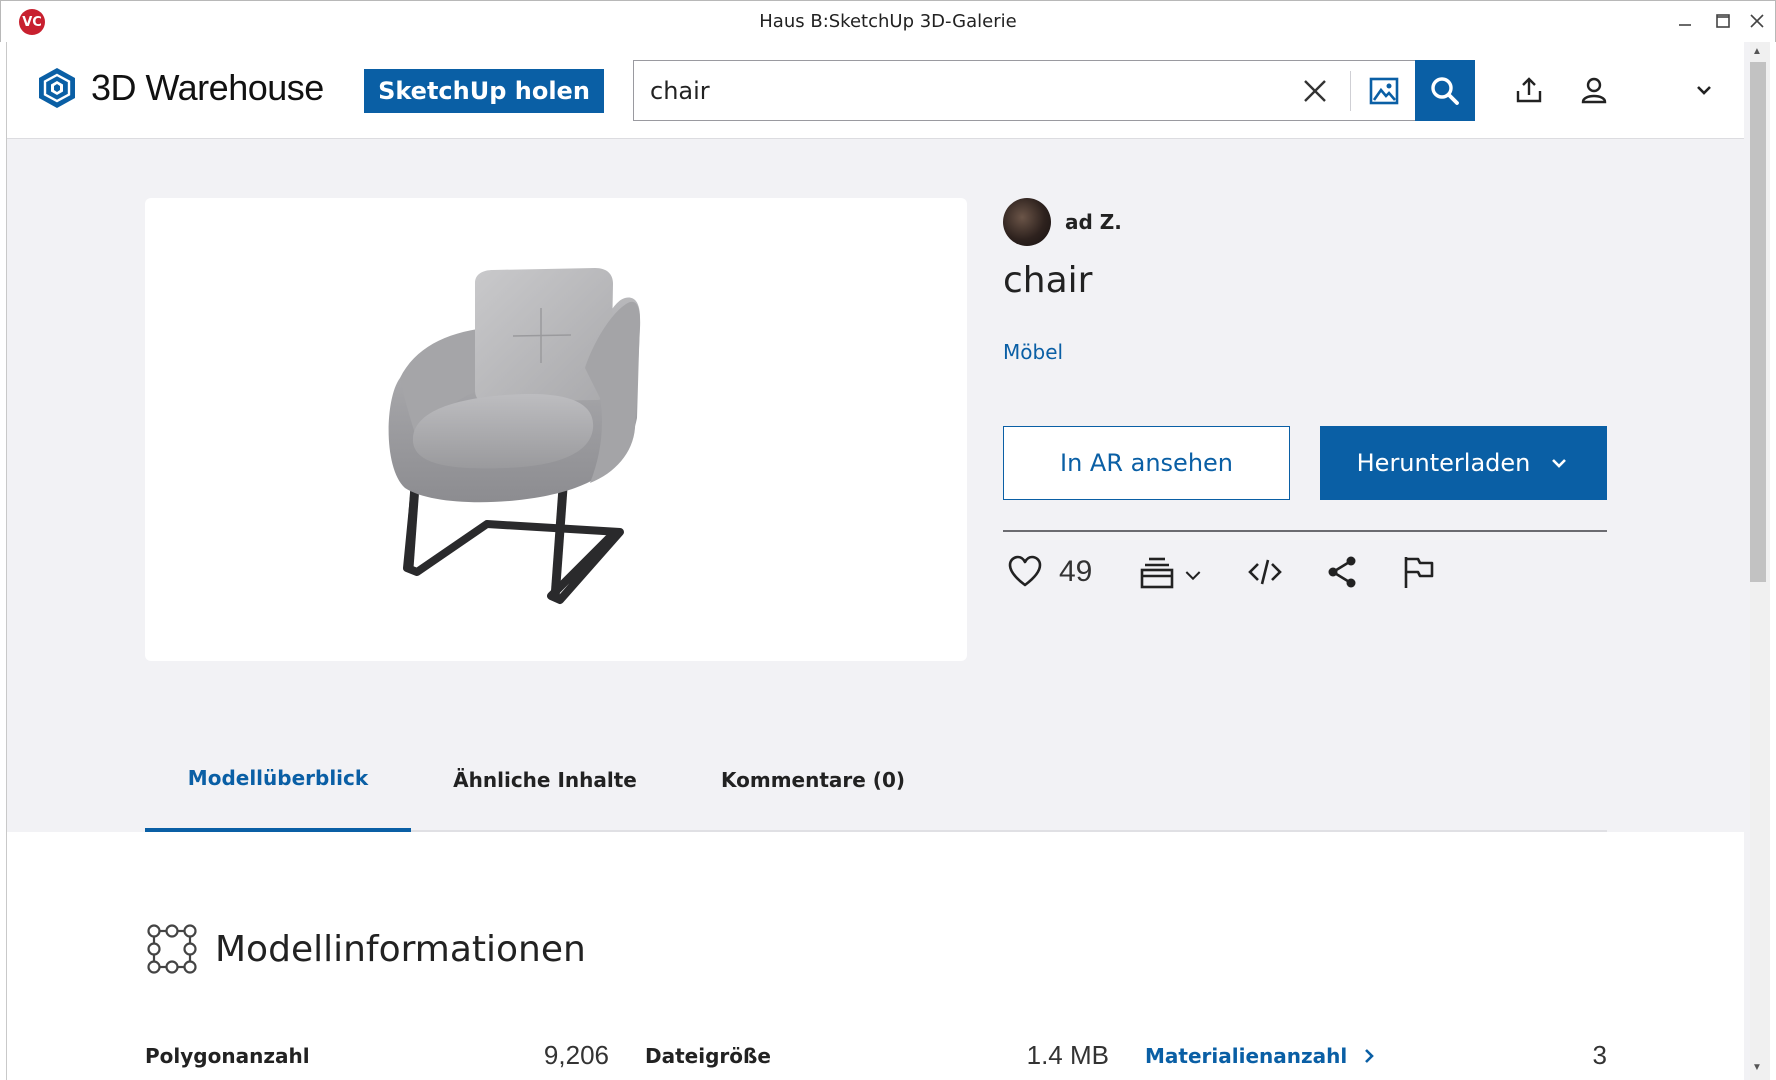 Image resolution: width=1776 pixels, height=1080 pixels. Describe the element at coordinates (877, 1054) in the screenshot. I see `file-size-row: Dateigröße 1.4 MB` at that location.